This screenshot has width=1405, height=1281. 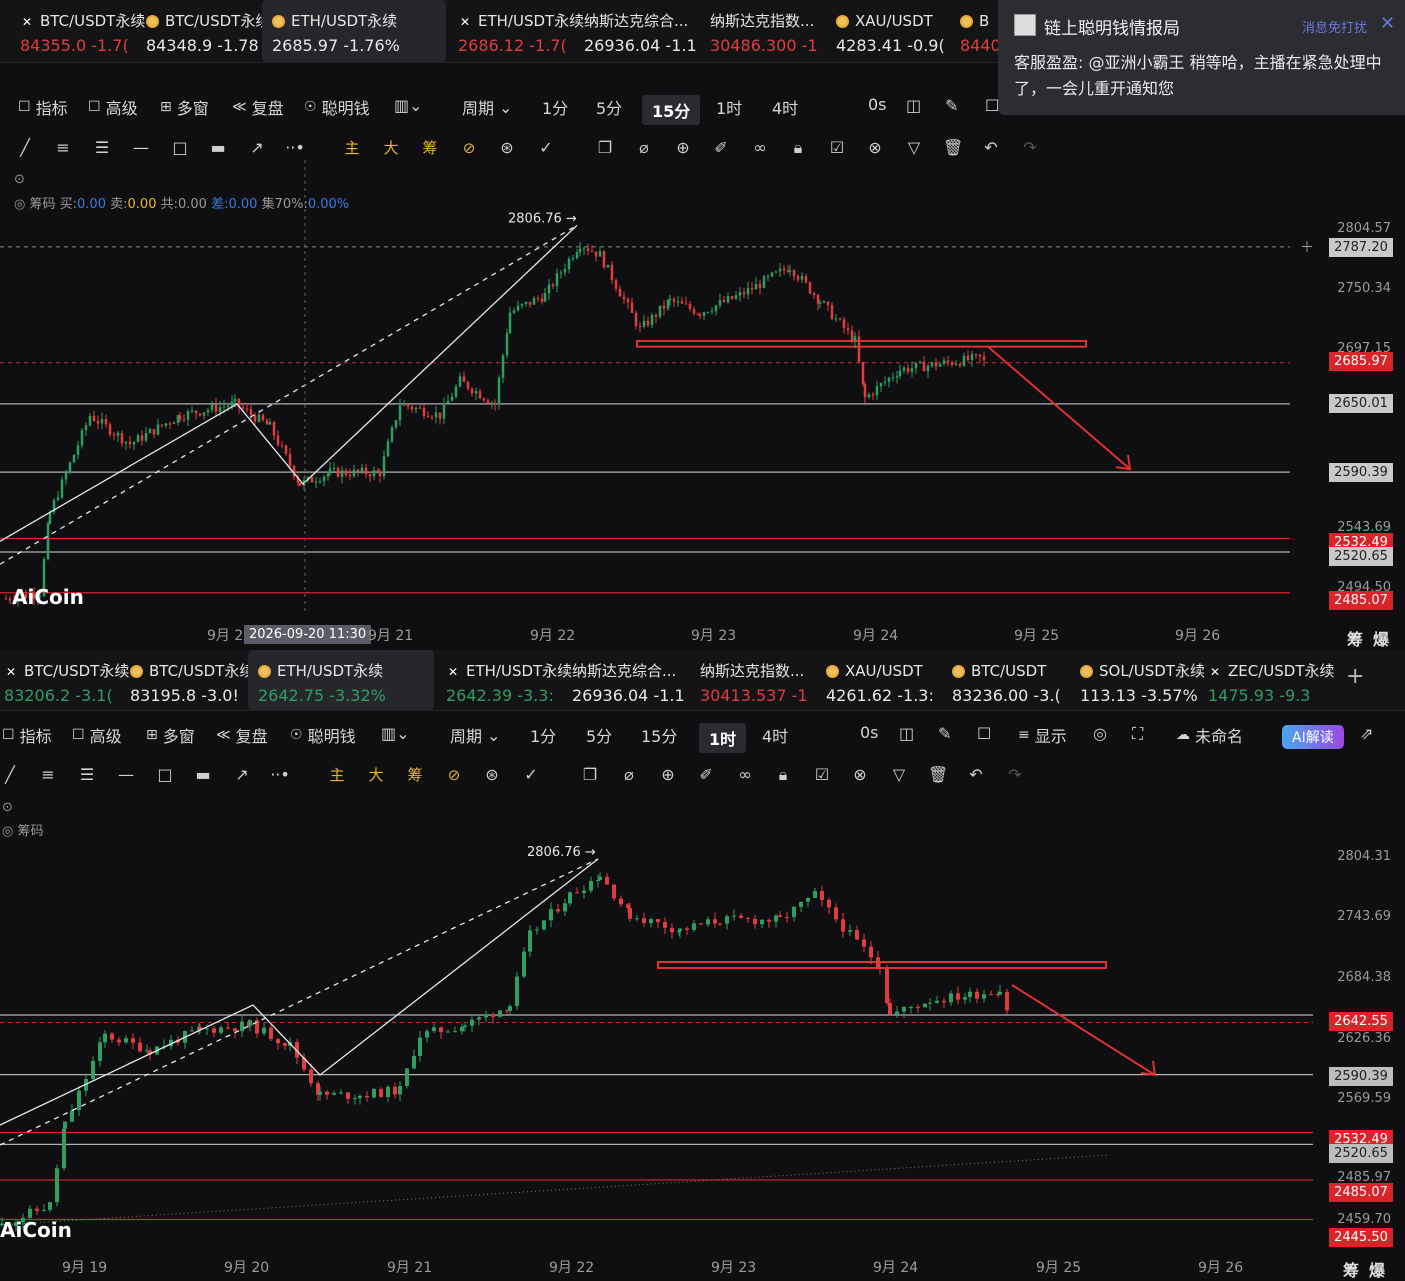 What do you see at coordinates (1083, 1030) in the screenshot?
I see `trend-arrow` at bounding box center [1083, 1030].